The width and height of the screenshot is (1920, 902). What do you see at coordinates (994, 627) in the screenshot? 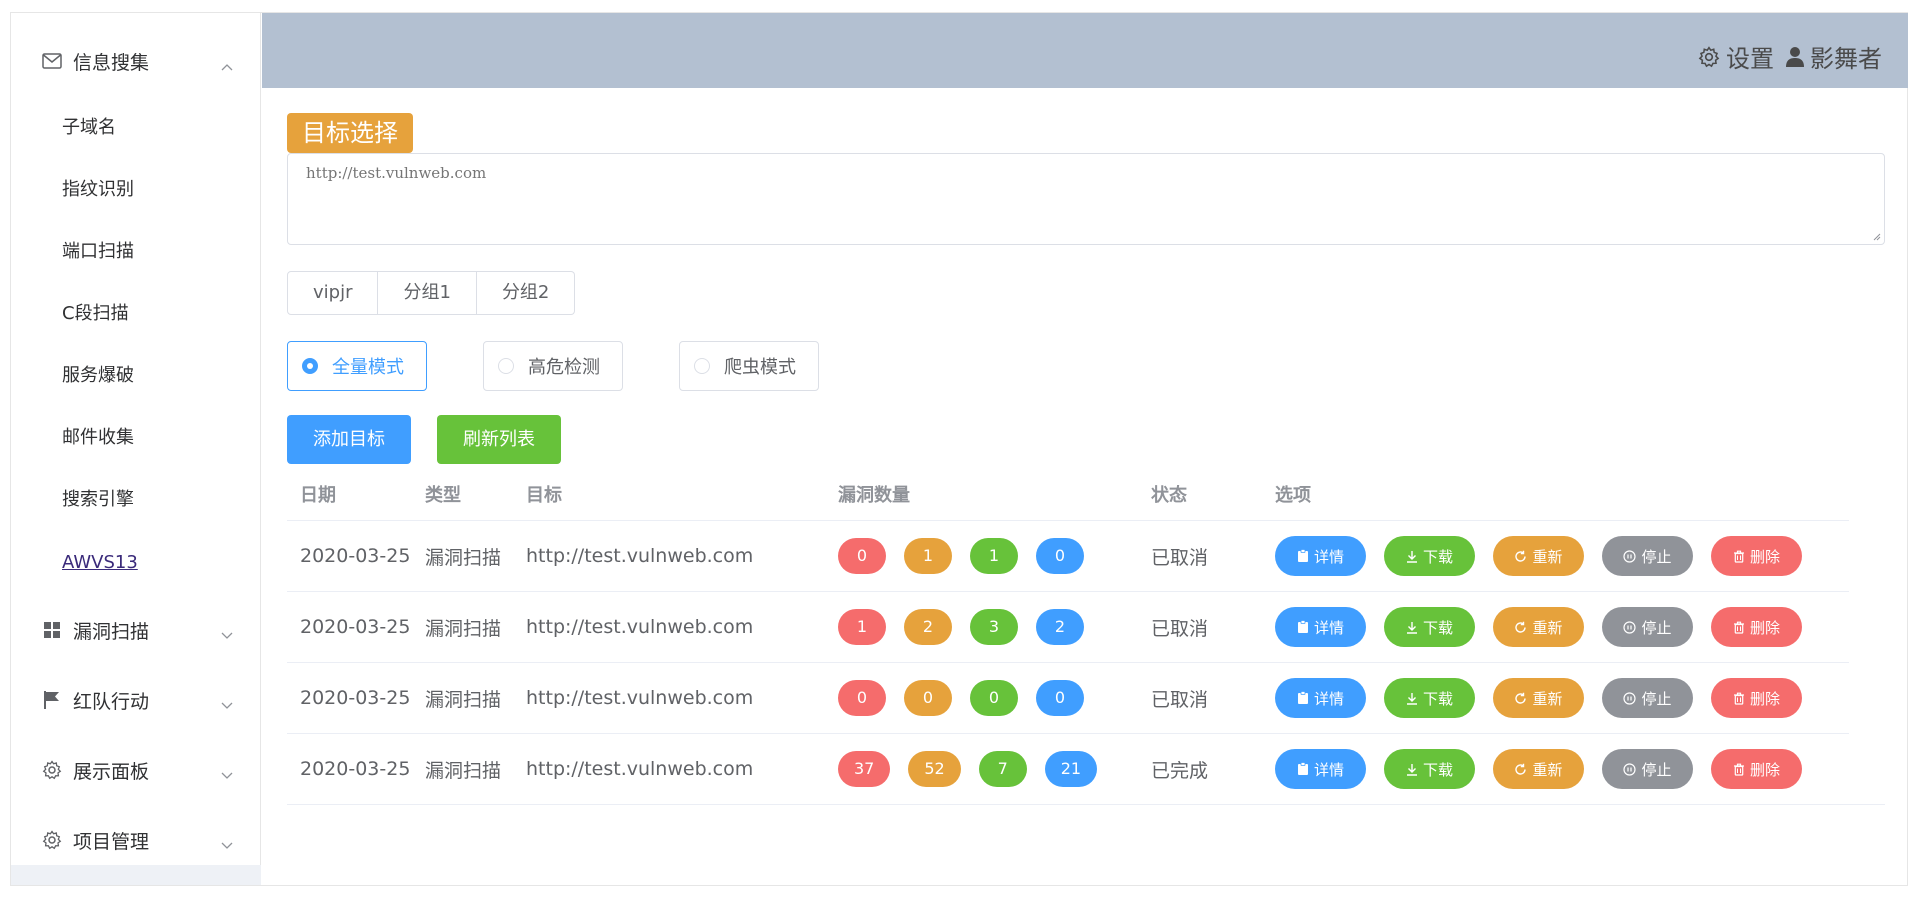
I see `vuln-count-badge: 3` at bounding box center [994, 627].